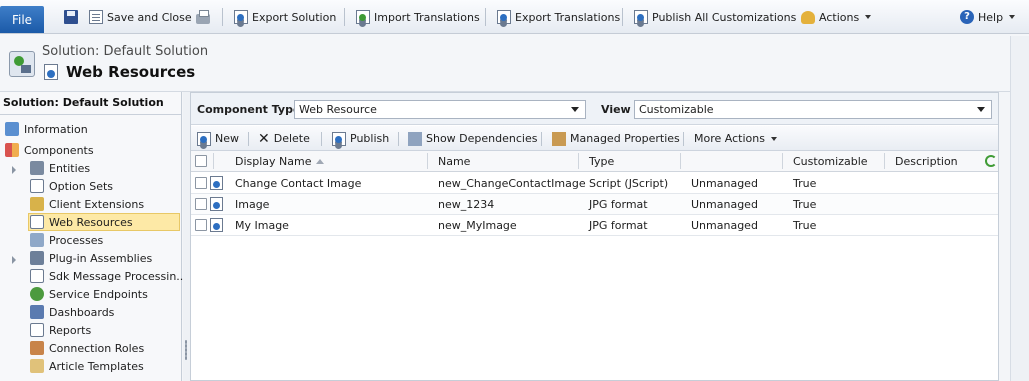 The height and width of the screenshot is (381, 1029). What do you see at coordinates (294, 17) in the screenshot?
I see `export-solution-label: Export Solution` at bounding box center [294, 17].